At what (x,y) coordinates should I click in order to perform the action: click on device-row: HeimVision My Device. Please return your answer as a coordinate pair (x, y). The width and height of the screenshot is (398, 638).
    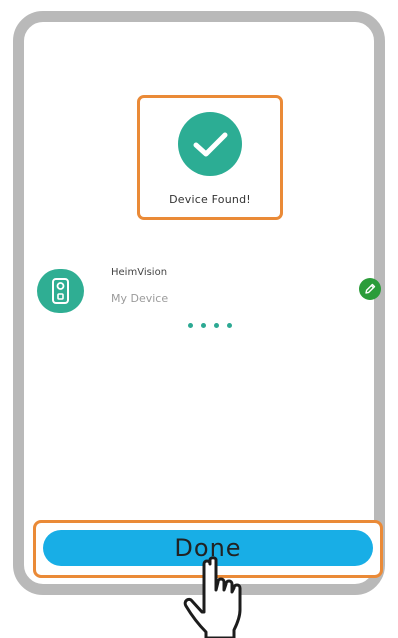
    Looking at the image, I should click on (211, 292).